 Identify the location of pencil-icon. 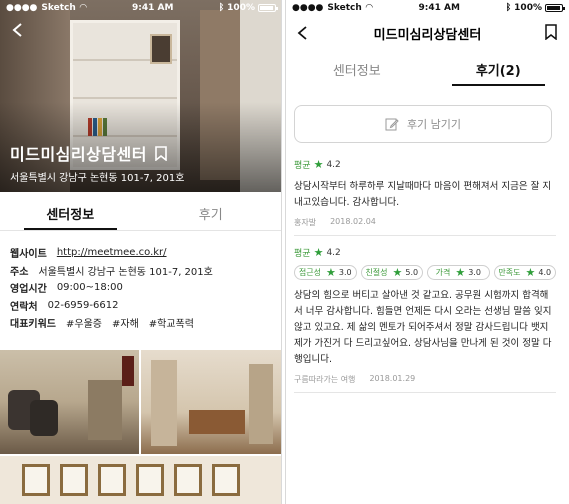
(392, 124).